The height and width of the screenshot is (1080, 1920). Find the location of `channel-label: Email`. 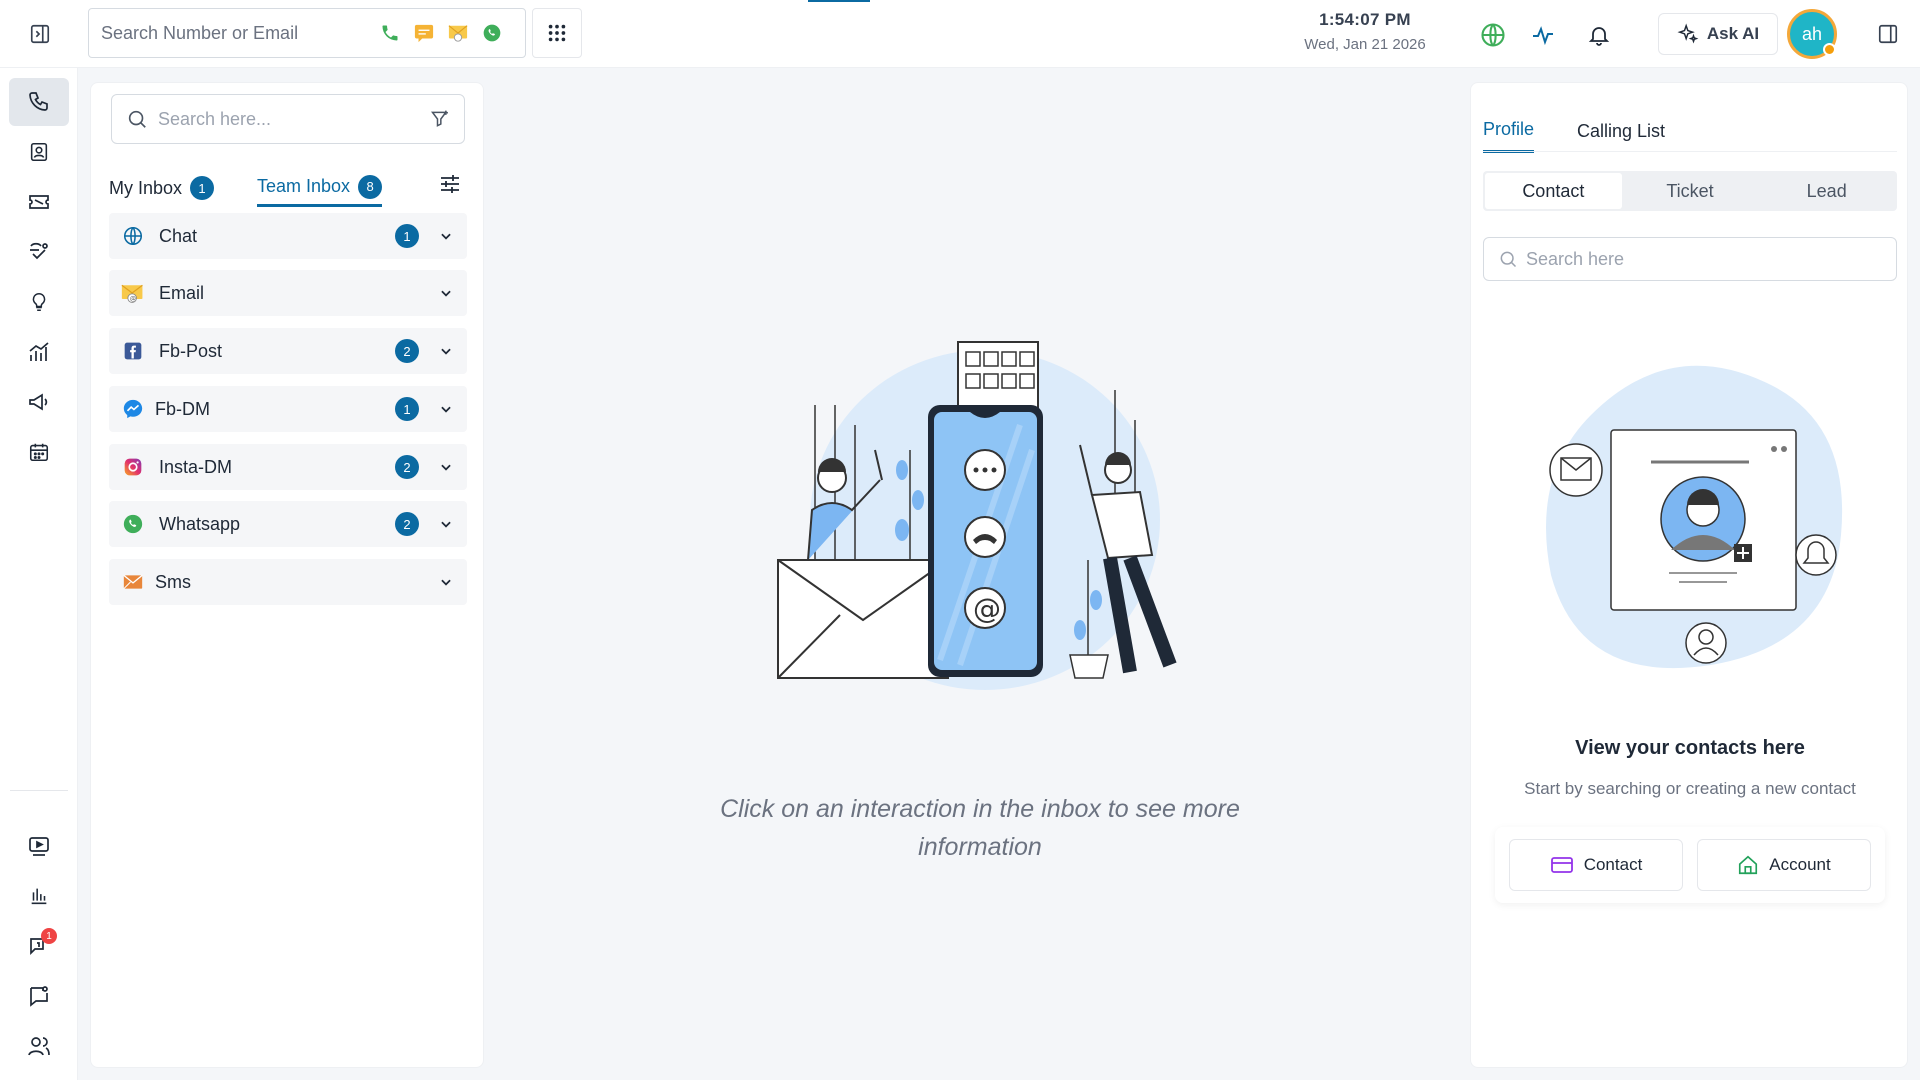

channel-label: Email is located at coordinates (182, 292).